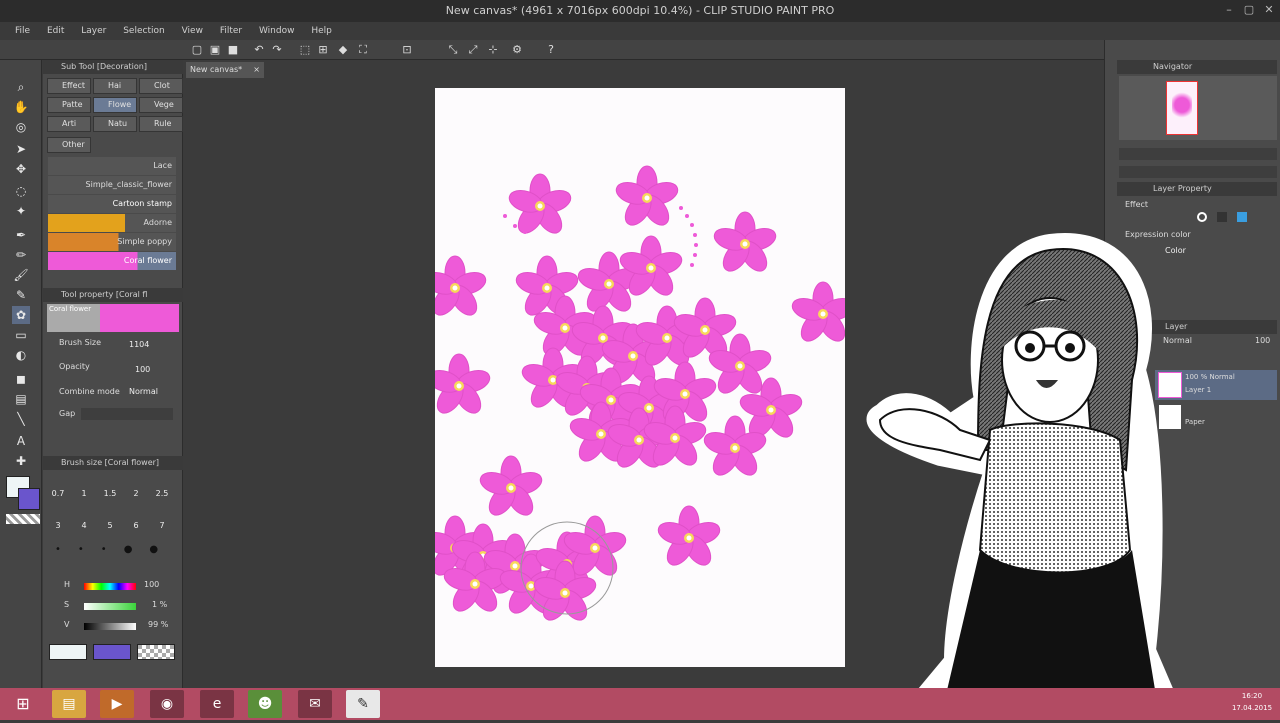 This screenshot has width=1280, height=723. Describe the element at coordinates (233, 50) in the screenshot. I see `save-icon: ■` at that location.